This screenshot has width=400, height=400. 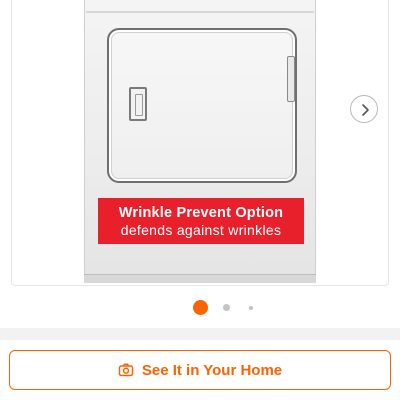 What do you see at coordinates (201, 213) in the screenshot?
I see `promo-headline: Wrinkle Prevent Option` at bounding box center [201, 213].